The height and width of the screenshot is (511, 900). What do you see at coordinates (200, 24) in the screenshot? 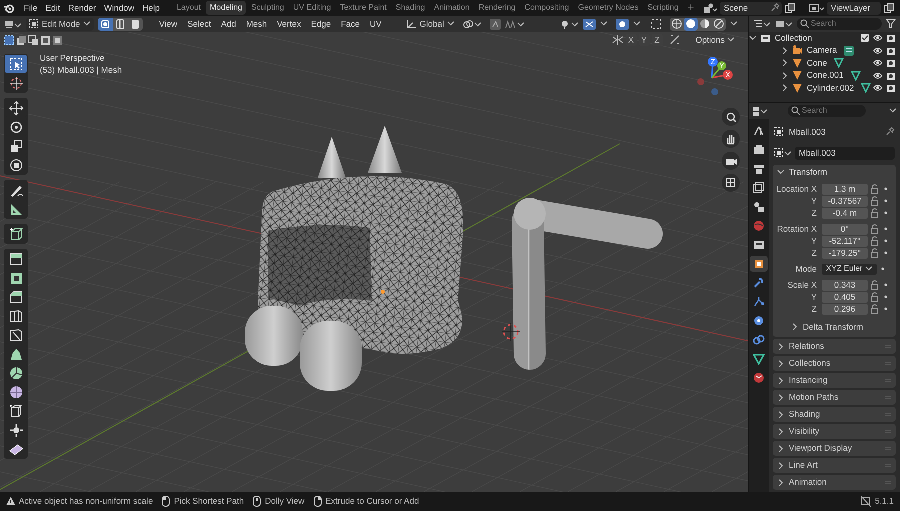
I see `menu-item: Select` at bounding box center [200, 24].